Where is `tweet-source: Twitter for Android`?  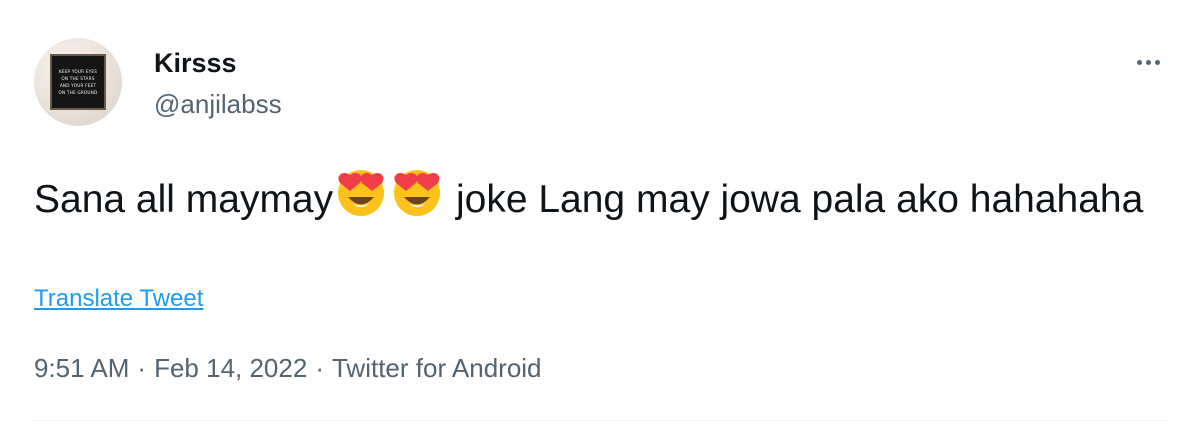
tweet-source: Twitter for Android is located at coordinates (437, 368).